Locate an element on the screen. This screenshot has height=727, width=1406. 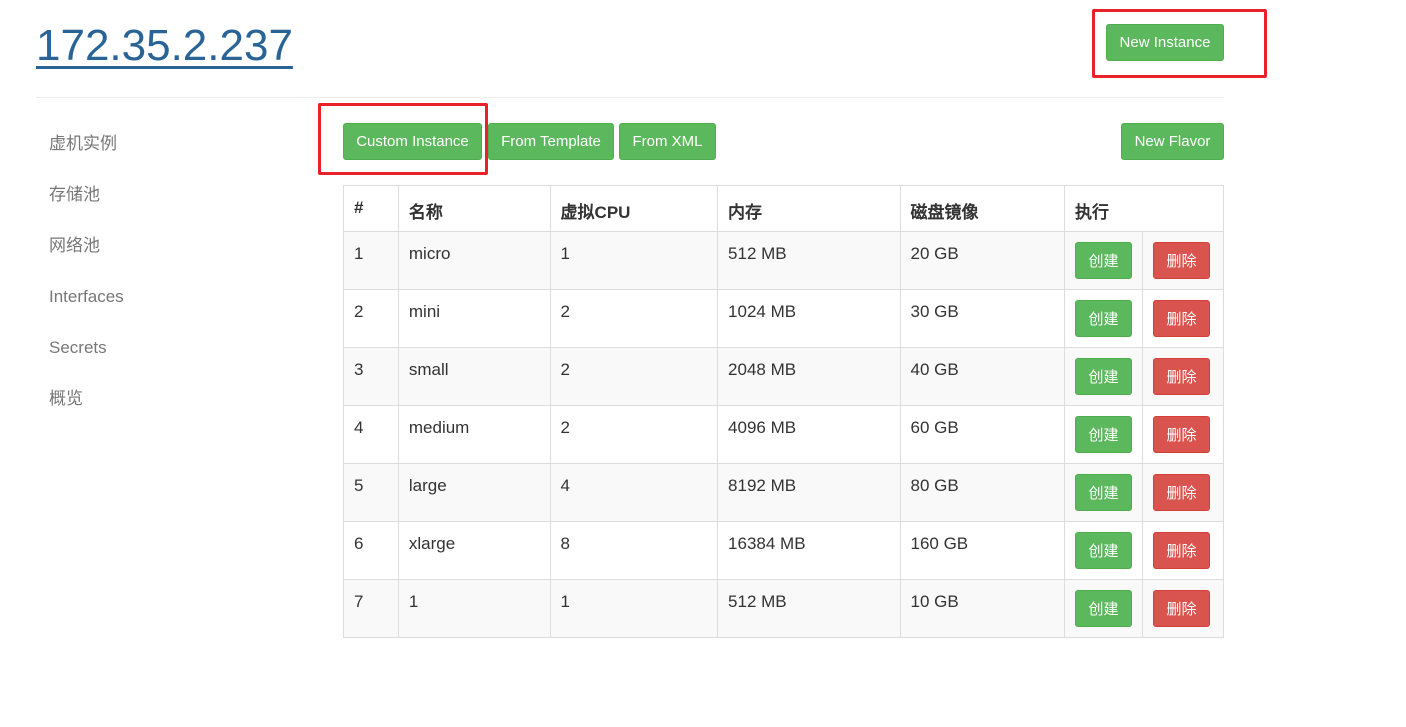
cell-number: 4 is located at coordinates (371, 434).